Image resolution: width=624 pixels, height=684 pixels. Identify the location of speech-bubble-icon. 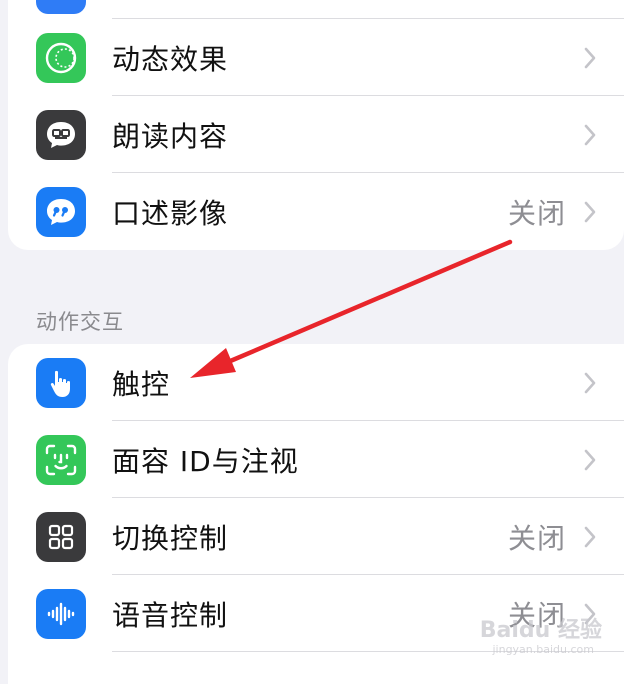
(61, 134).